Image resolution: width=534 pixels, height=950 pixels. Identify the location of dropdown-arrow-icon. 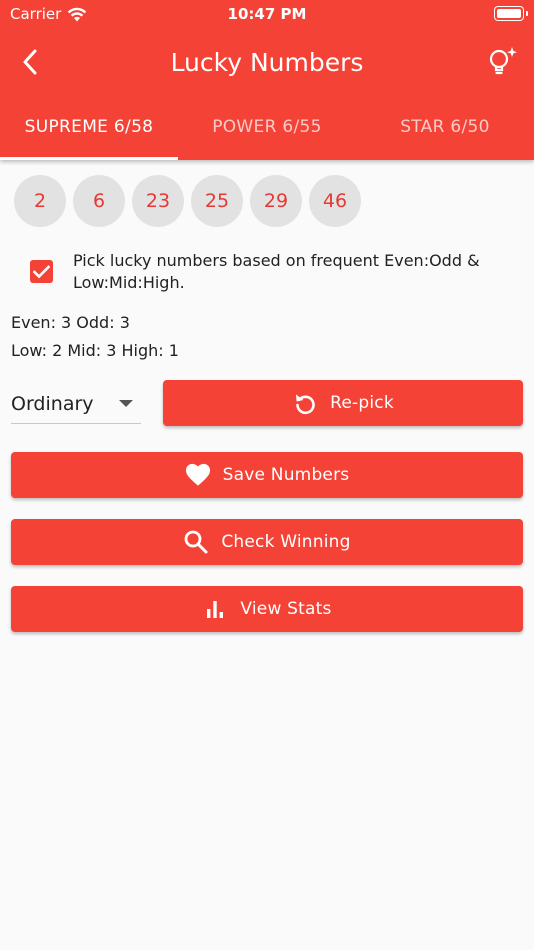
(126, 403).